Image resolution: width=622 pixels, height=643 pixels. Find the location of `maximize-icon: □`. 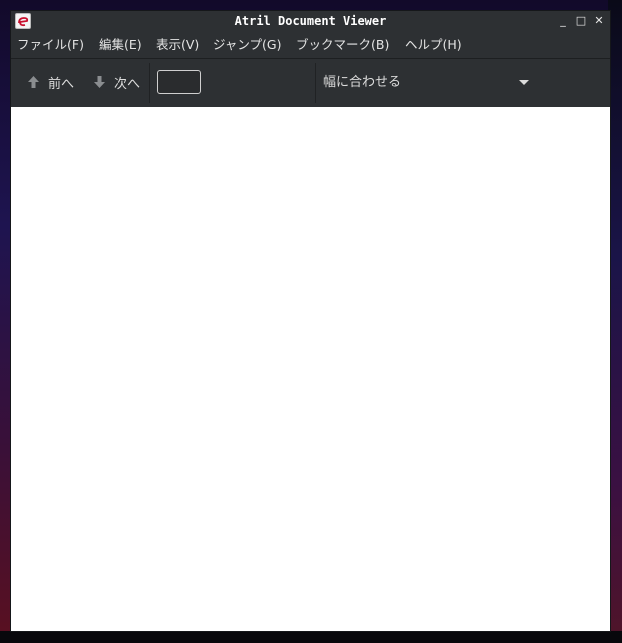

maximize-icon: □ is located at coordinates (581, 21).